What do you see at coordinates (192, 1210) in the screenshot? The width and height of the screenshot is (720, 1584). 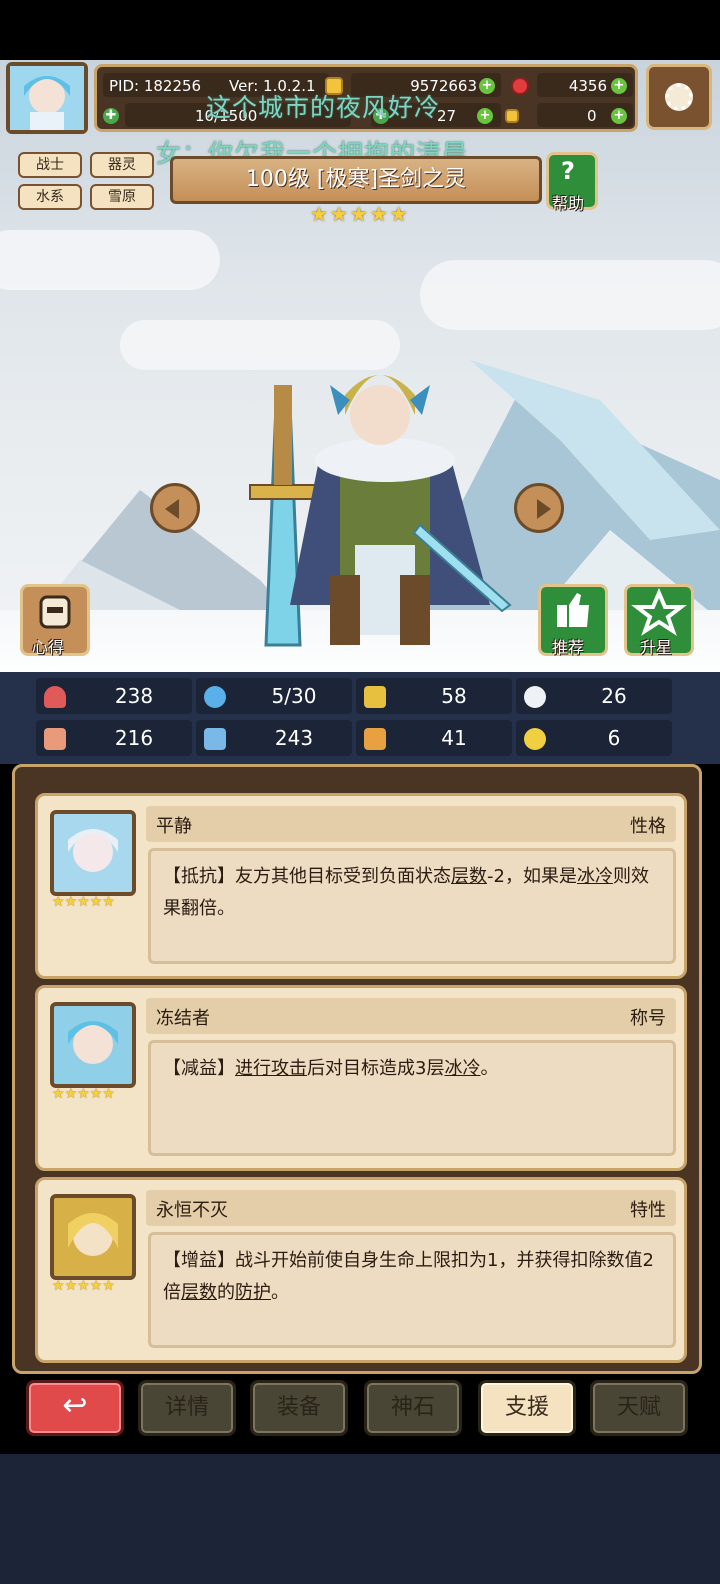 I see `trait-name: 永恒不灭` at bounding box center [192, 1210].